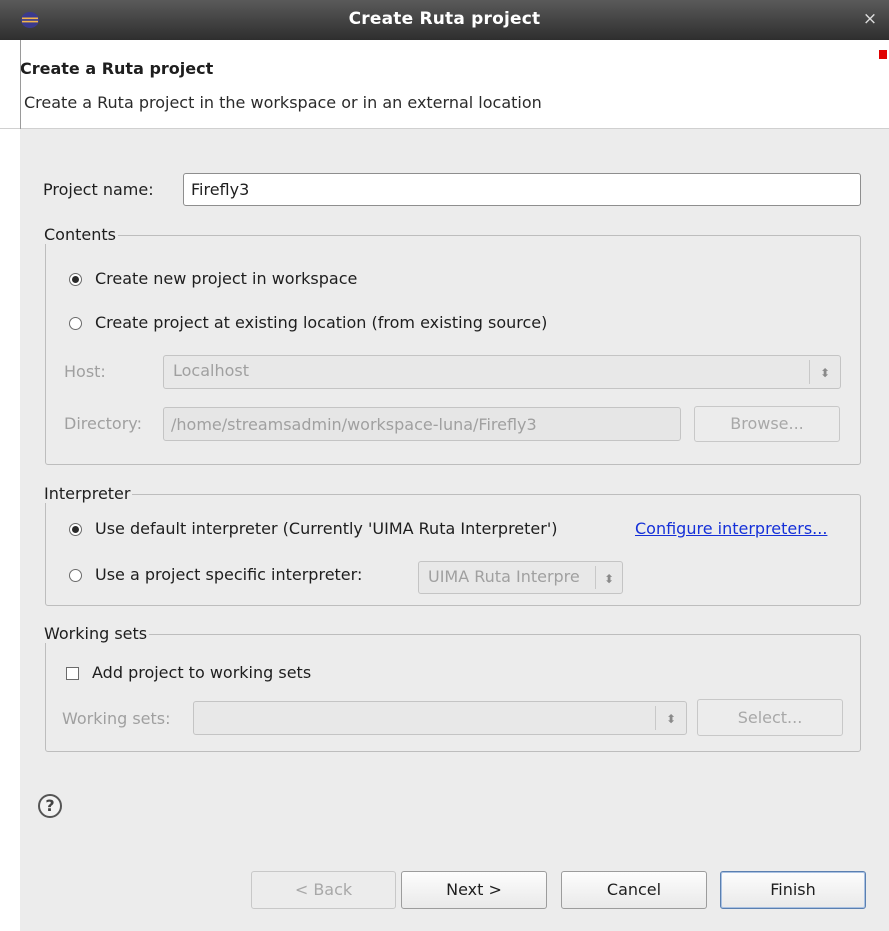  I want to click on window-title: Create Ruta project, so click(444, 19).